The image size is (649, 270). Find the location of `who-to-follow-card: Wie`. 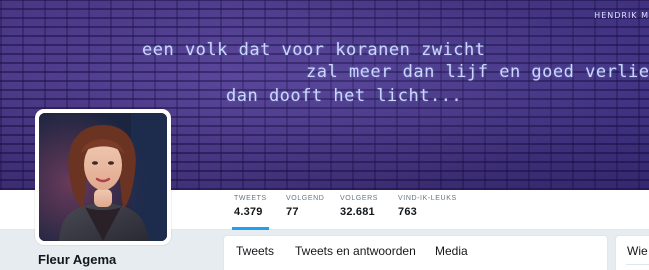

who-to-follow-card: Wie is located at coordinates (632, 252).